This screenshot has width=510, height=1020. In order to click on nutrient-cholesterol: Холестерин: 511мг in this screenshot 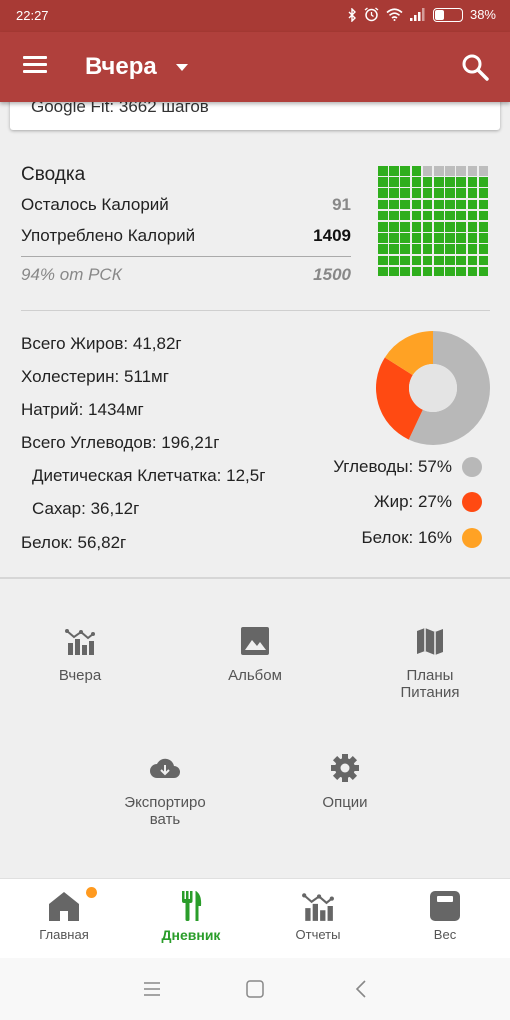, I will do `click(95, 376)`.